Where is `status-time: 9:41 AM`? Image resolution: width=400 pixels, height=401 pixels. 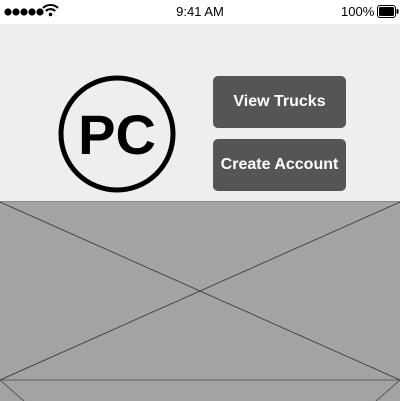 status-time: 9:41 AM is located at coordinates (200, 11).